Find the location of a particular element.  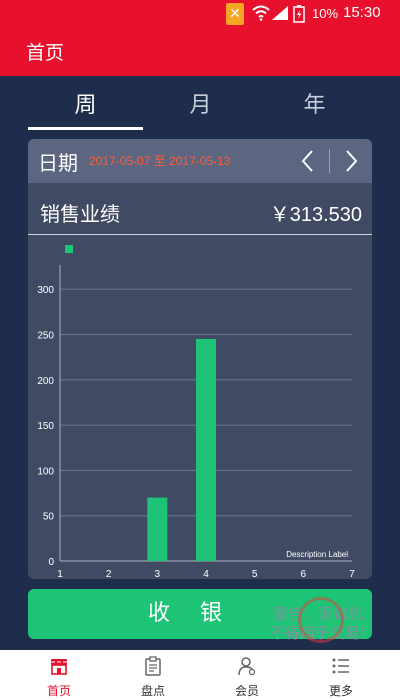

date-row: 日期 2017-05-07 至 2017-05-13 is located at coordinates (200, 161).